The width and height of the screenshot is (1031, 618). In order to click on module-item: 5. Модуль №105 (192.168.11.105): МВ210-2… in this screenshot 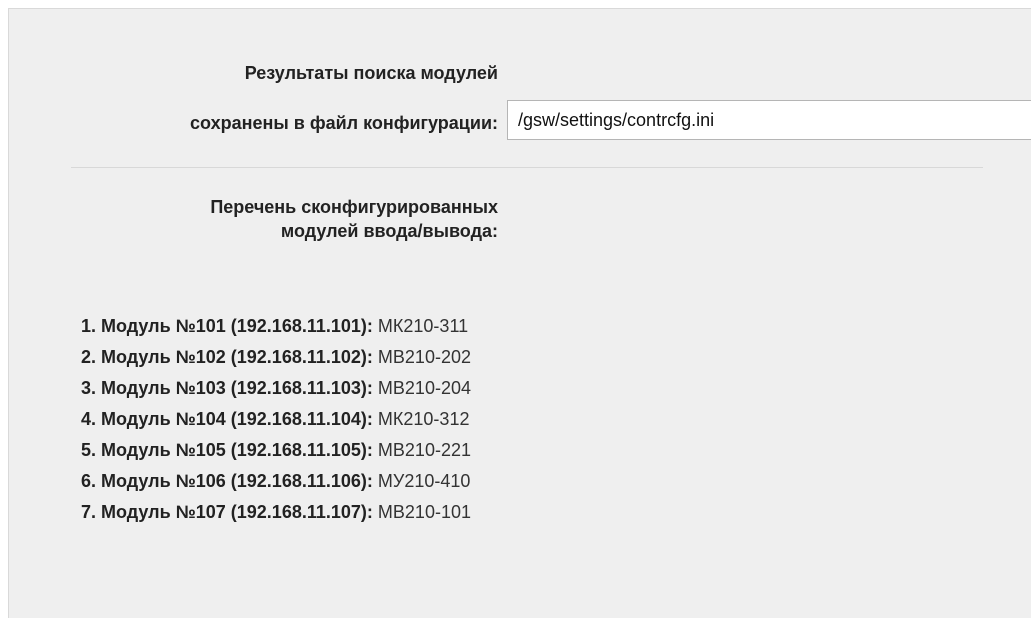, I will do `click(276, 450)`.